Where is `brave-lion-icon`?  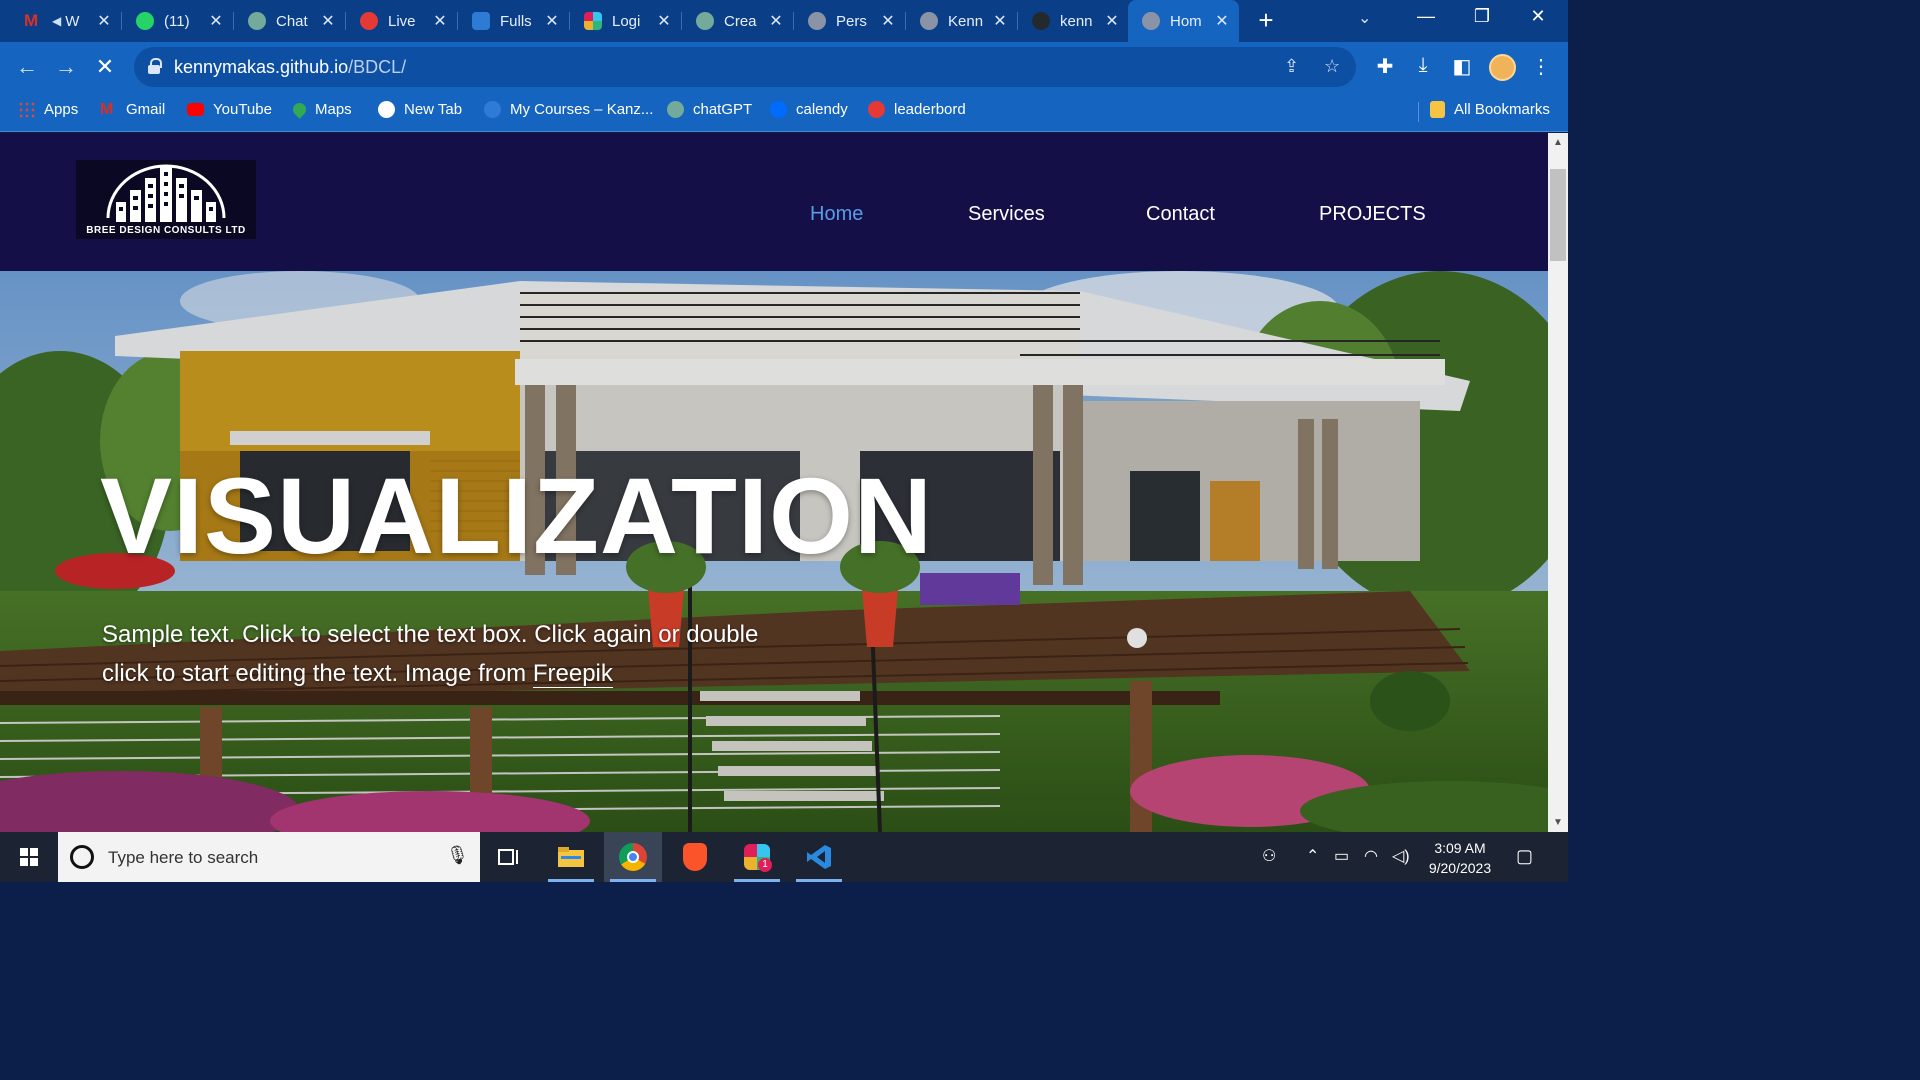
brave-lion-icon is located at coordinates (695, 857).